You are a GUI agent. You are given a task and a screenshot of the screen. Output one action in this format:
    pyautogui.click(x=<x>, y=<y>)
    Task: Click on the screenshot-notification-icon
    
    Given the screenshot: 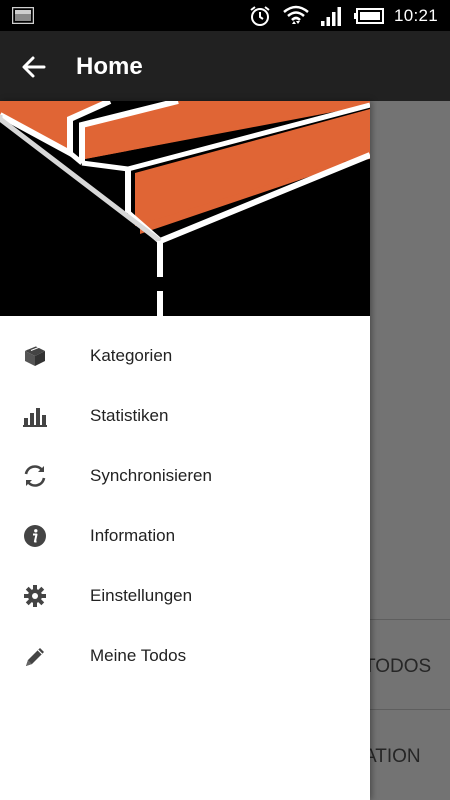 What is the action you would take?
    pyautogui.click(x=23, y=15)
    